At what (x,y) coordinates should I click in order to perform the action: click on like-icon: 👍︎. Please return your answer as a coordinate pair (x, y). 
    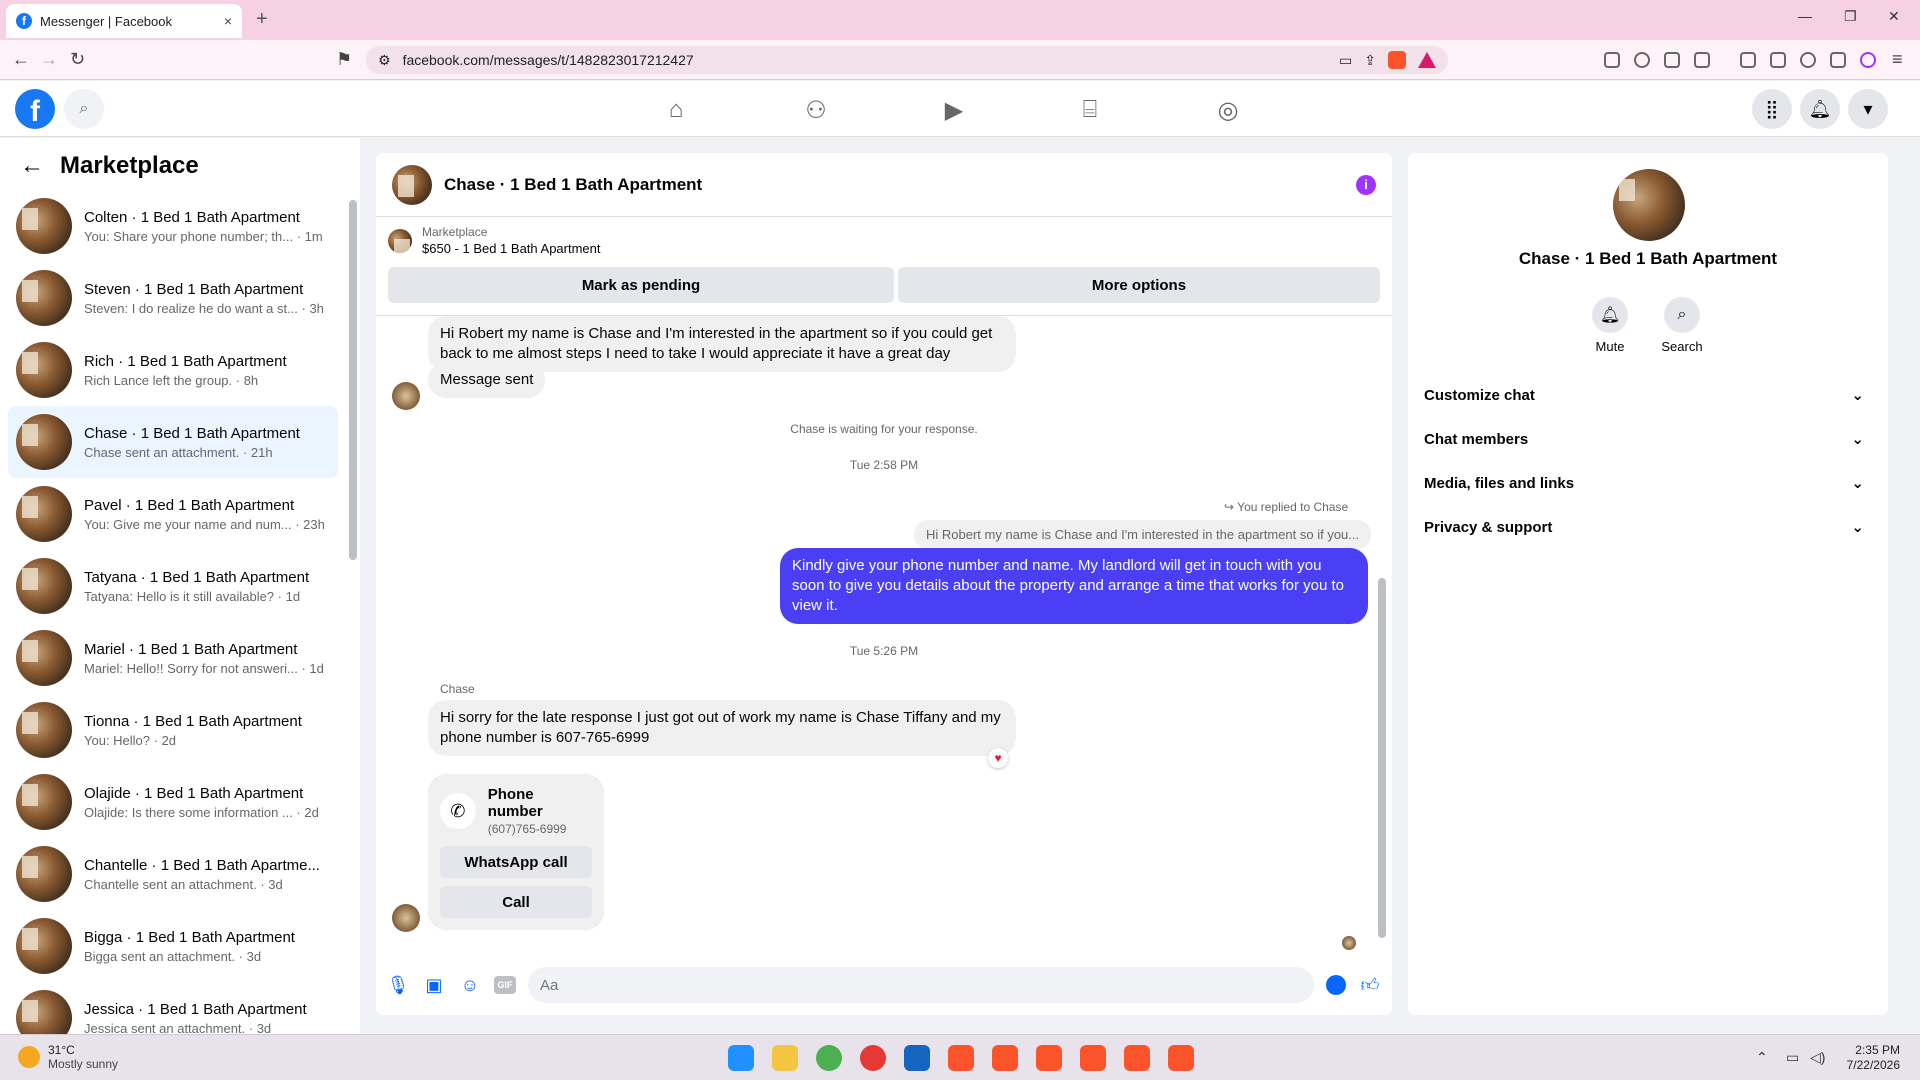
    Looking at the image, I should click on (1370, 985).